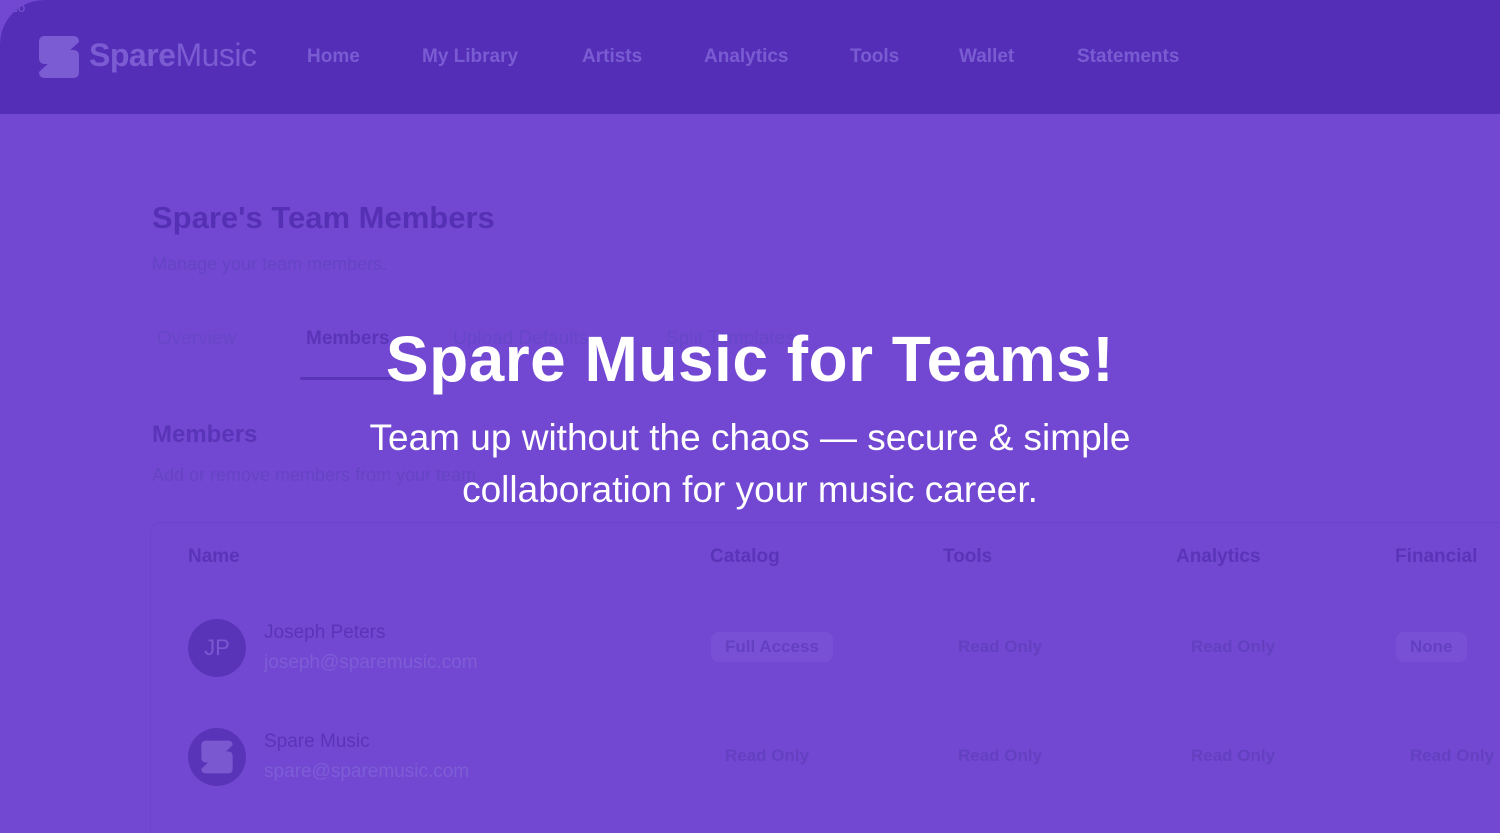 The width and height of the screenshot is (1500, 833). I want to click on member-email: spare@sparemusic.com, so click(367, 771).